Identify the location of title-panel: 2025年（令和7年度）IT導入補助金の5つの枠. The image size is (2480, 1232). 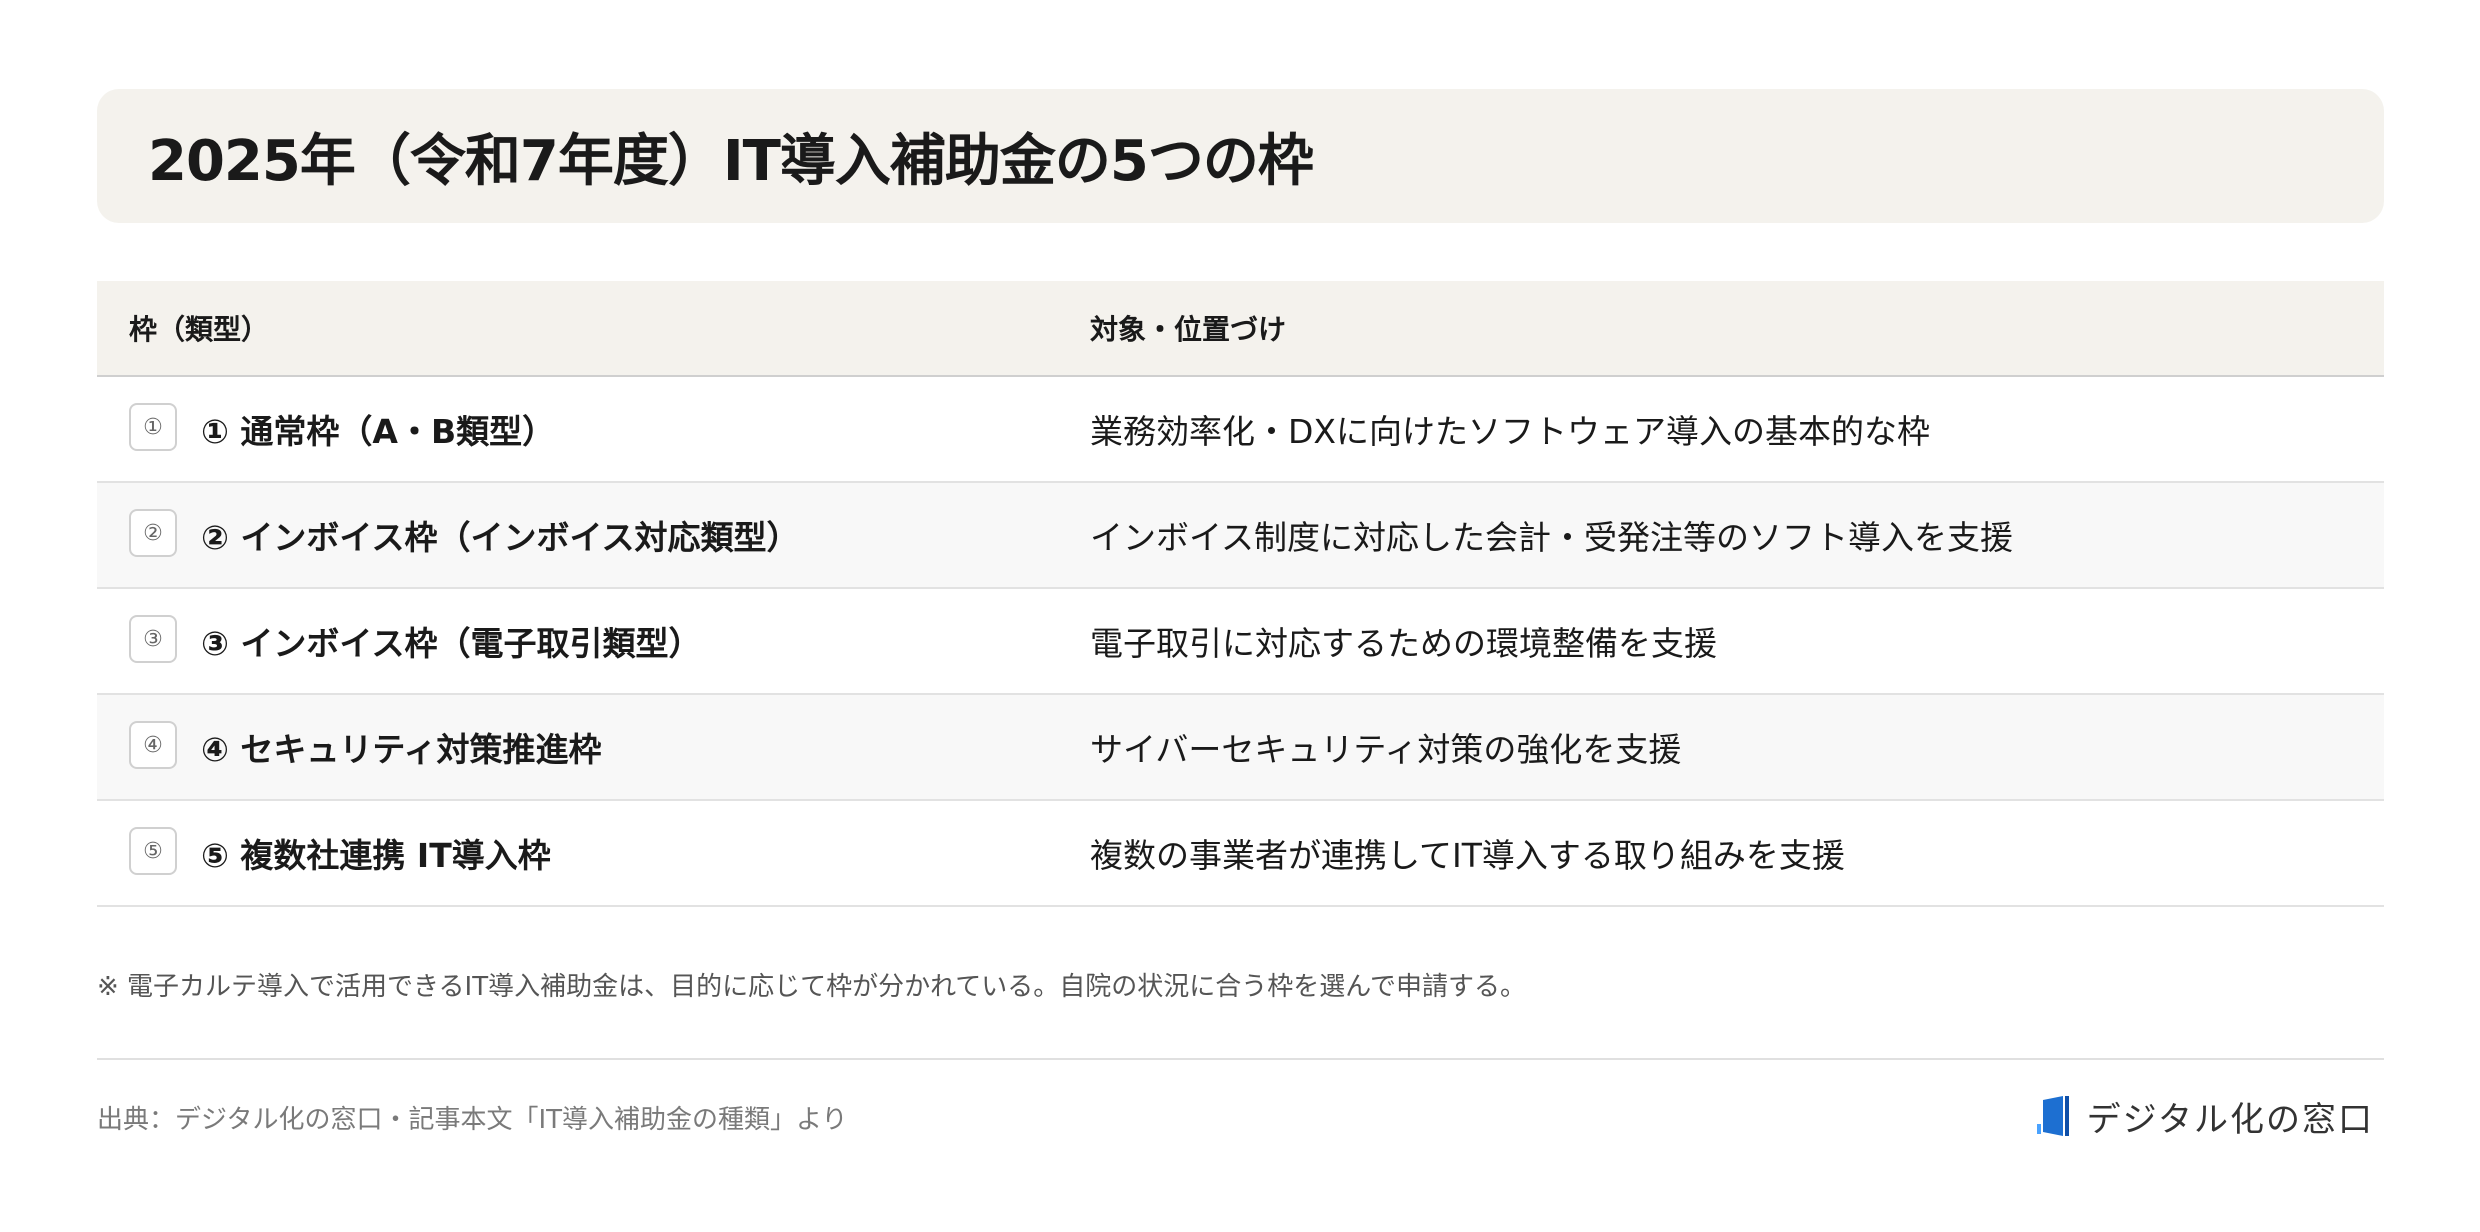
(1240, 156).